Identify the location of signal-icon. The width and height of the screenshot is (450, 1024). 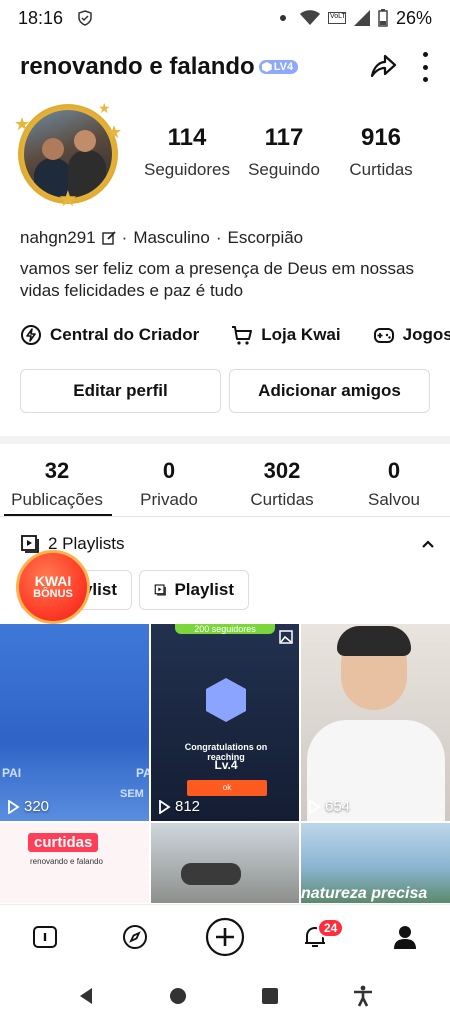
(361, 18).